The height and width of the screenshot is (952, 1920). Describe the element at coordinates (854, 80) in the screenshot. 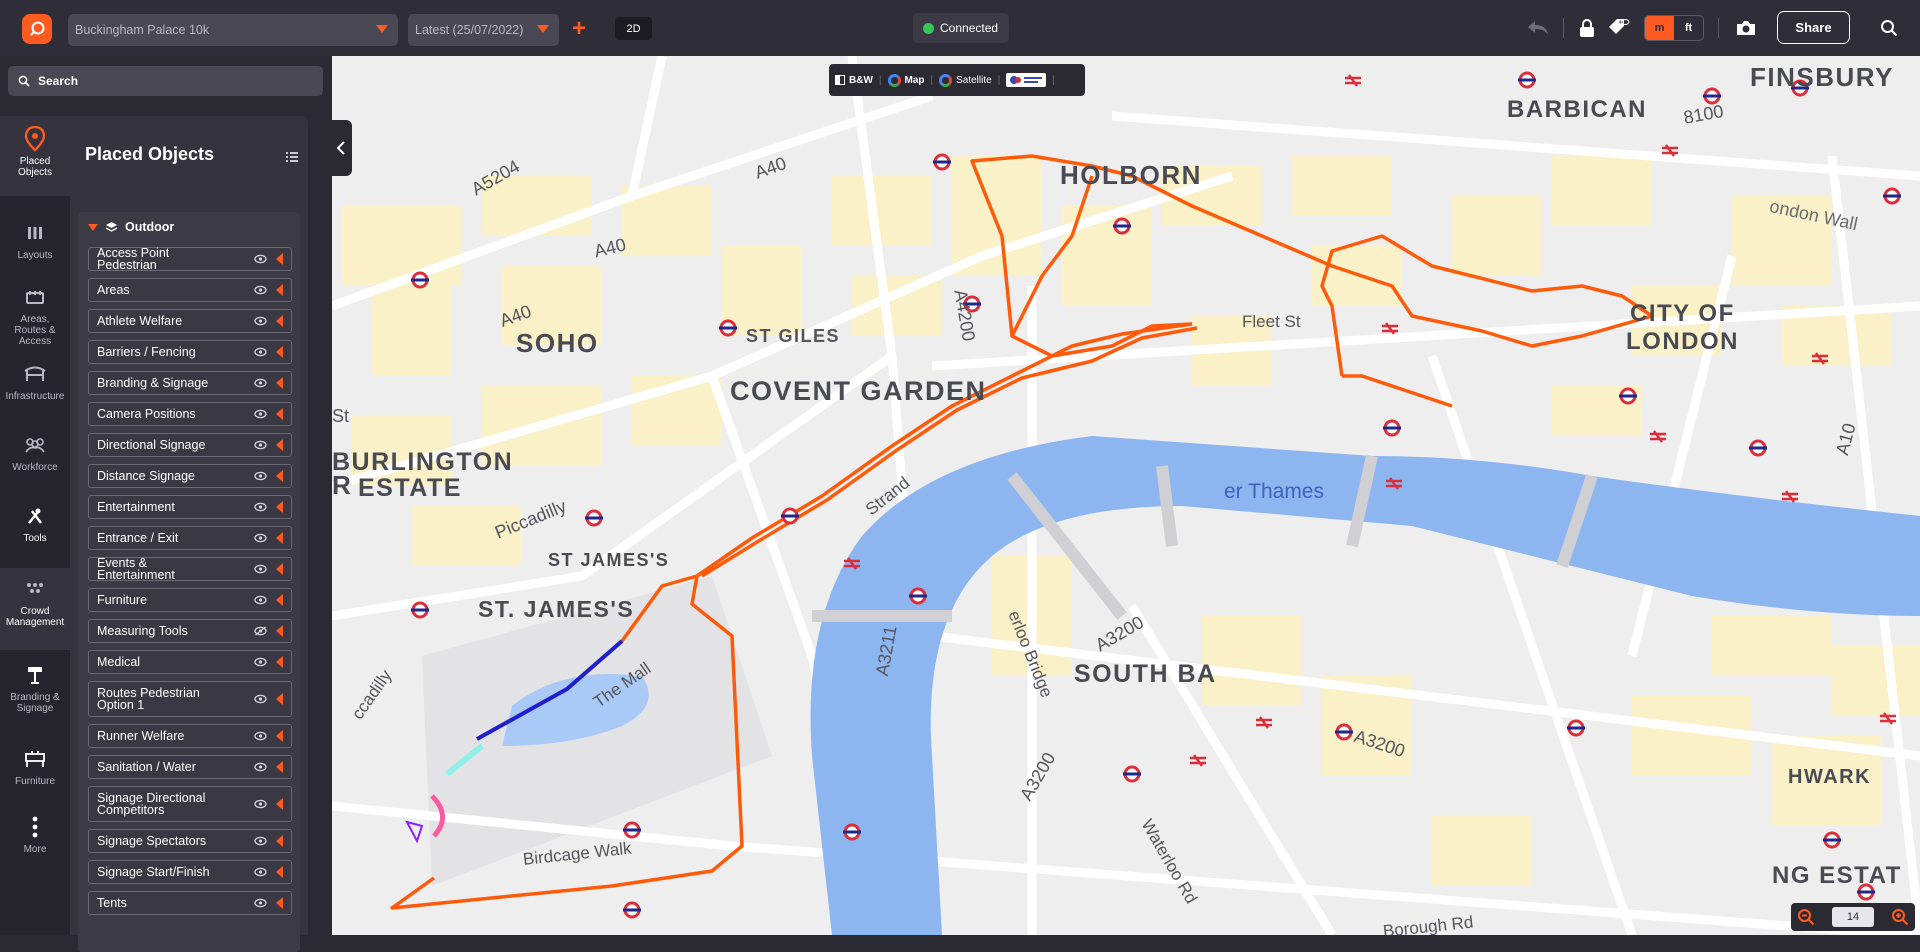

I see `layer-bw-option: B&W` at that location.